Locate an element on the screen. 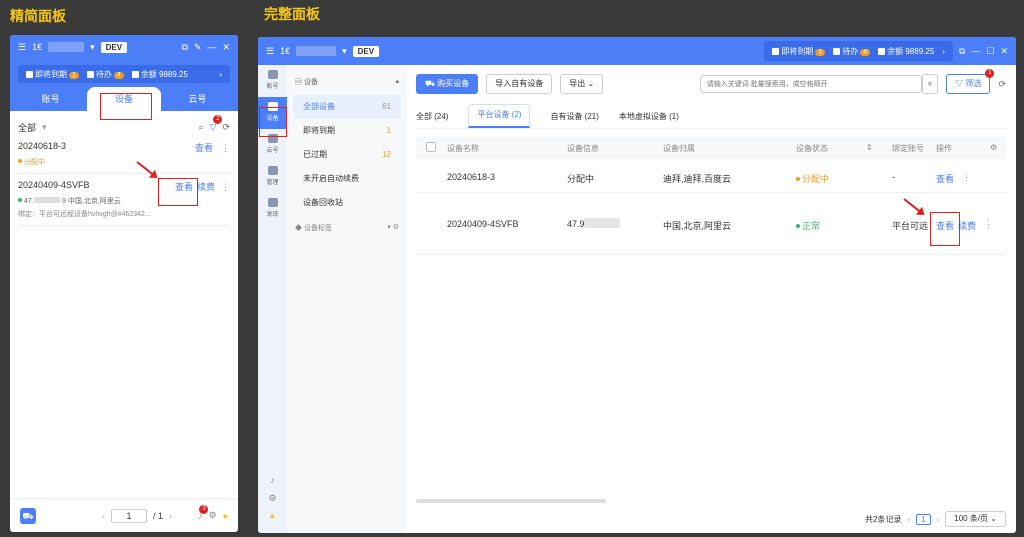  table-row: 20240618-3 分配中 迪拜,迪拜,百度云 分配中 - 查看 ⋮ is located at coordinates (711, 176).